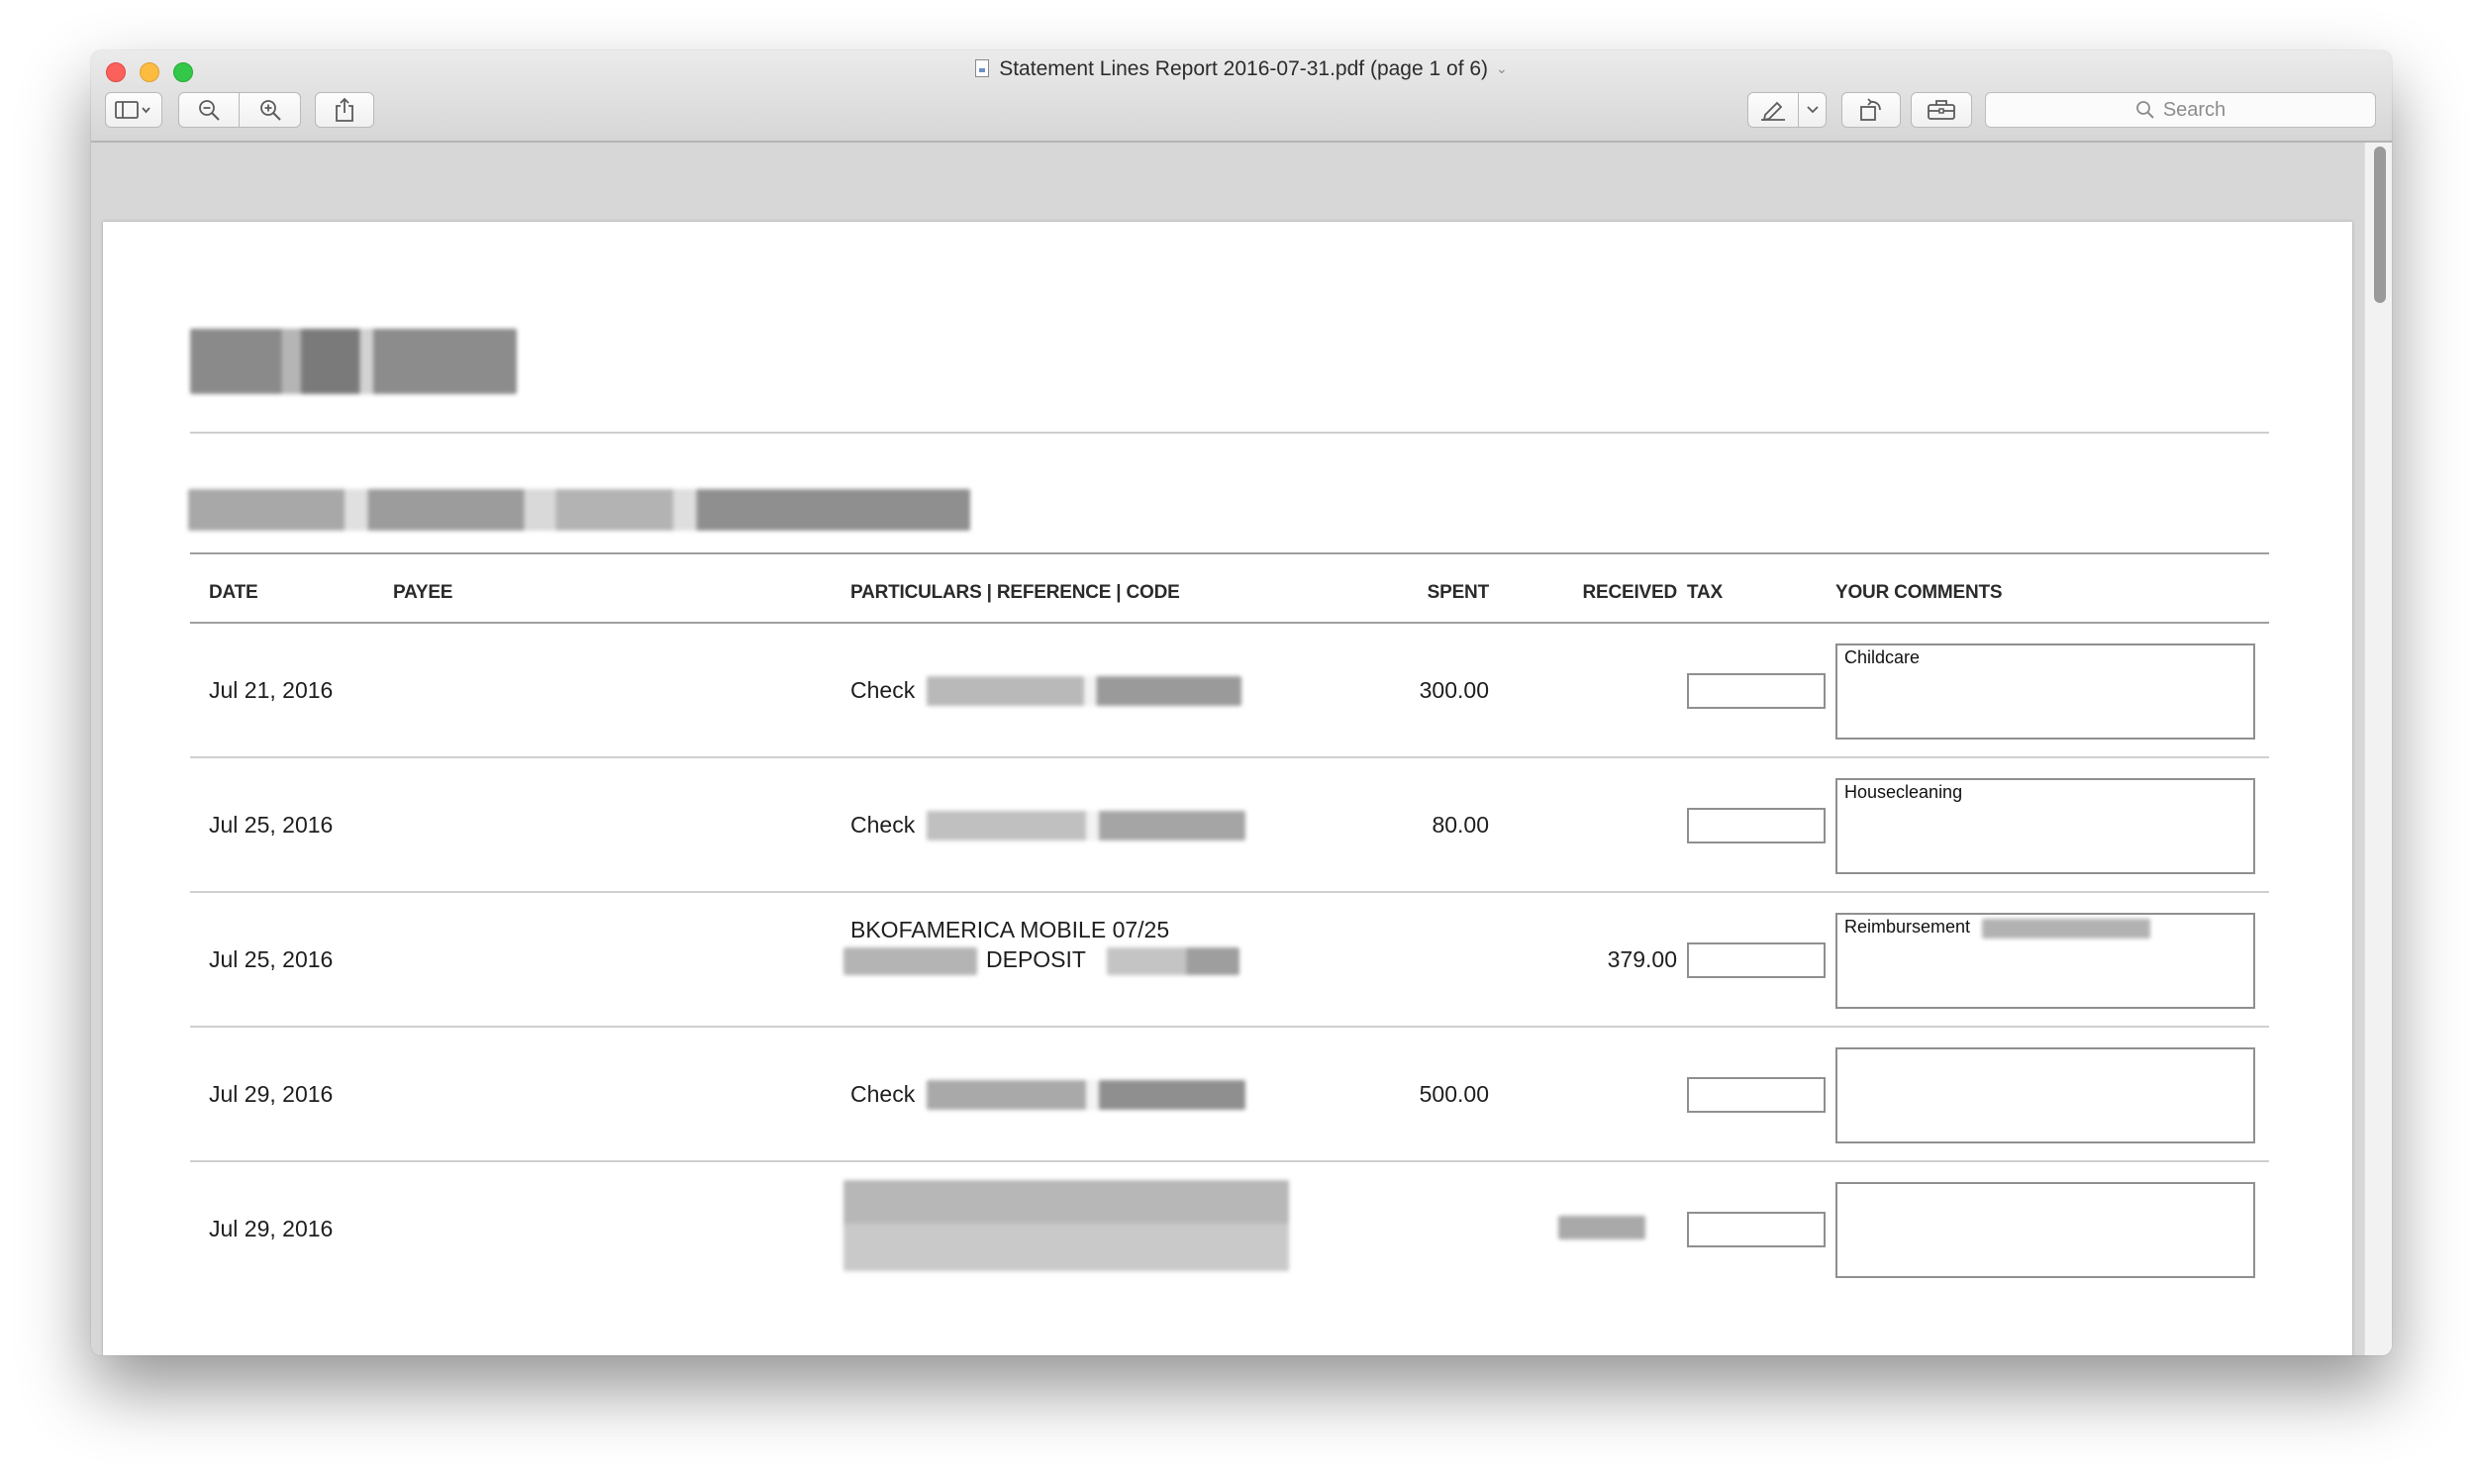 The width and height of the screenshot is (2475, 1484). Describe the element at coordinates (1502, 68) in the screenshot. I see `chevron-down-icon: ⌄` at that location.